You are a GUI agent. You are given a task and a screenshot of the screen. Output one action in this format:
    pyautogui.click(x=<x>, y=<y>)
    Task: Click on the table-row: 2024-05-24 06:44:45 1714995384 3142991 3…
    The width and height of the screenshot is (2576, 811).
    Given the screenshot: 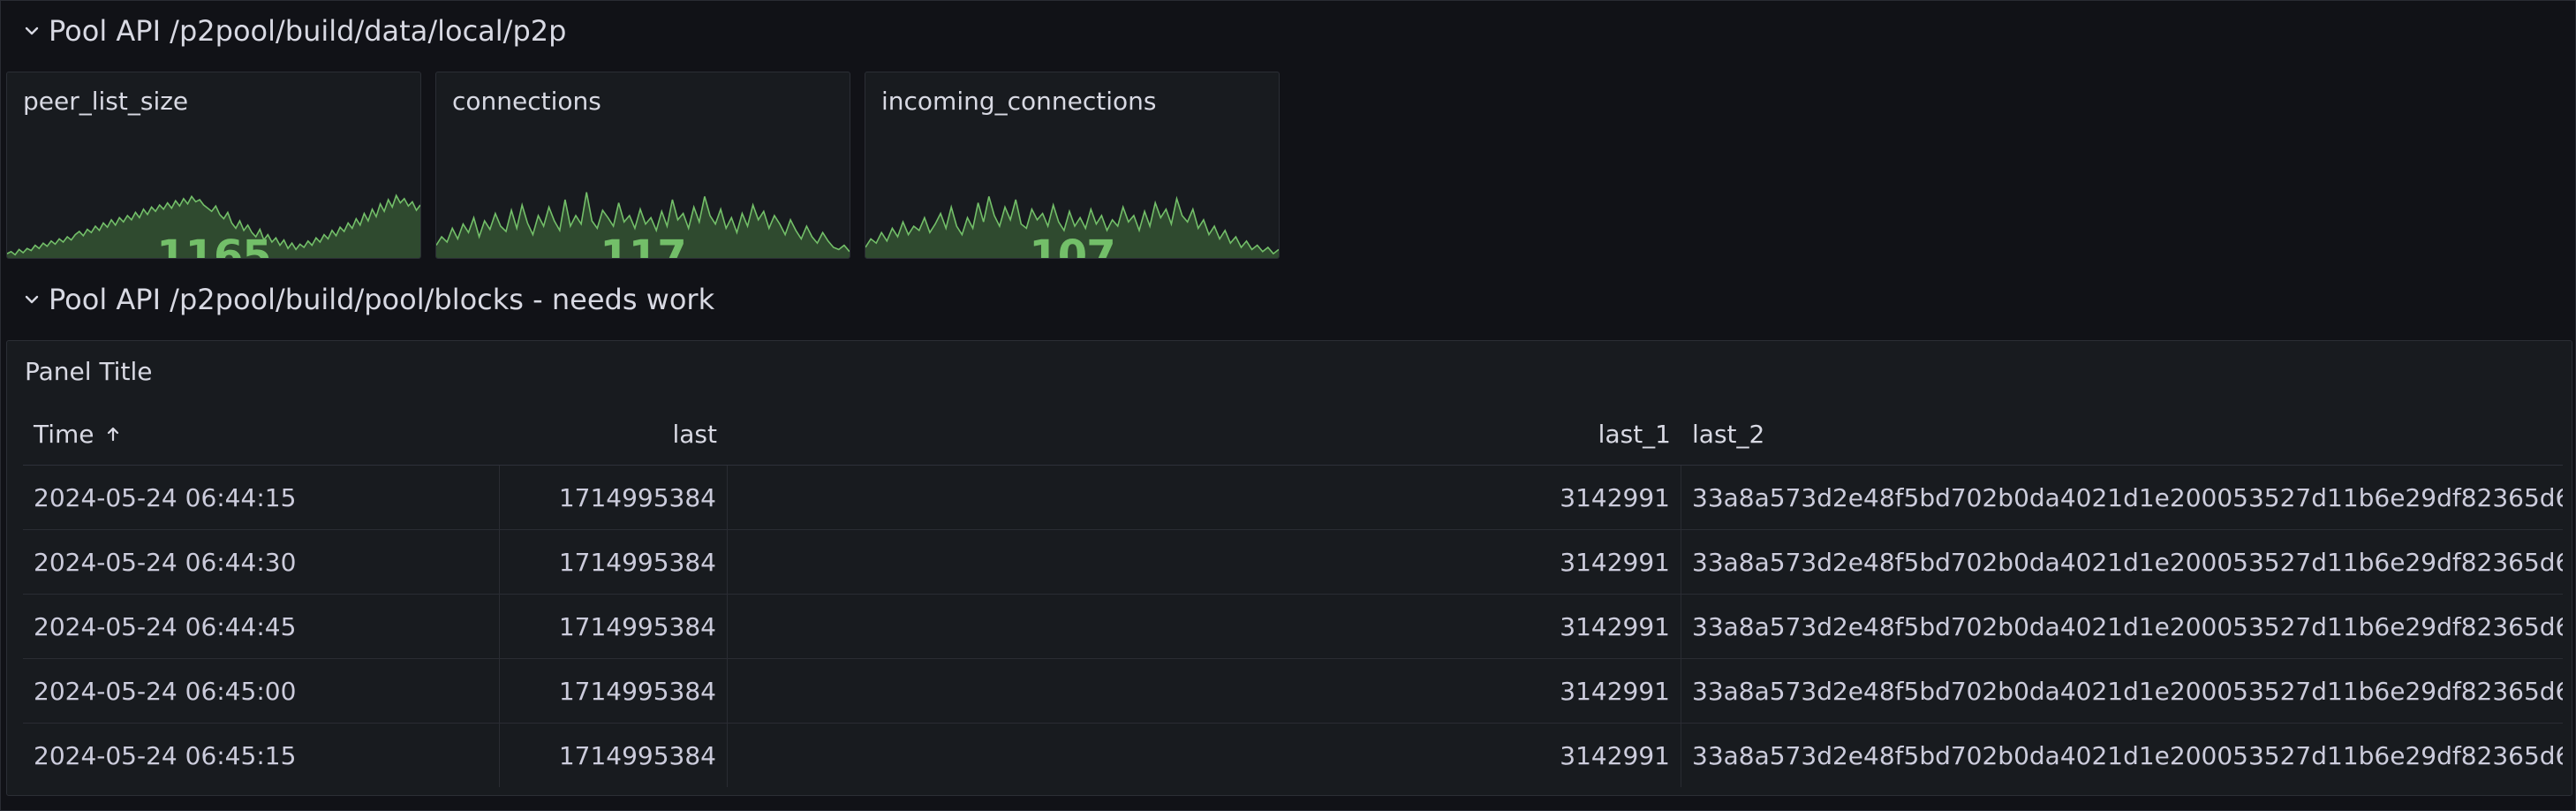 What is the action you would take?
    pyautogui.click(x=1293, y=627)
    